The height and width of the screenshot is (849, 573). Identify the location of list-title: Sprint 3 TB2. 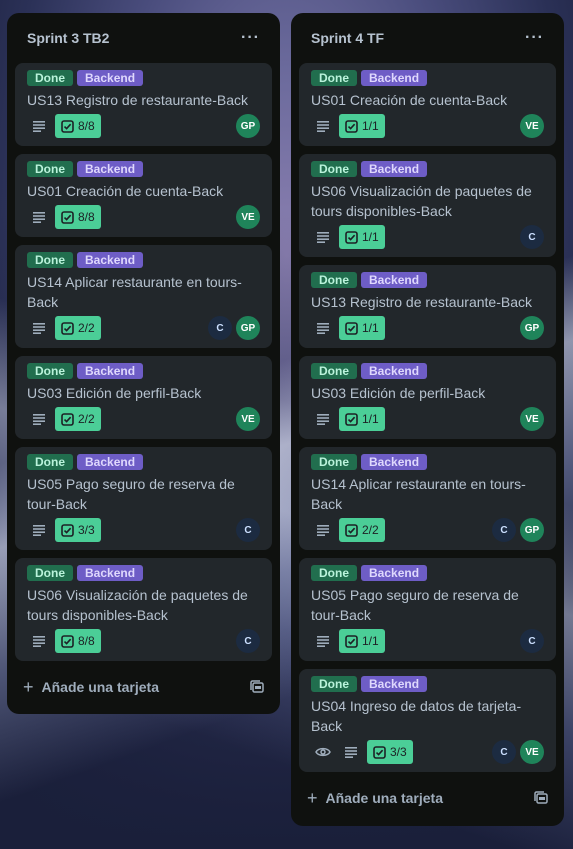
(68, 38).